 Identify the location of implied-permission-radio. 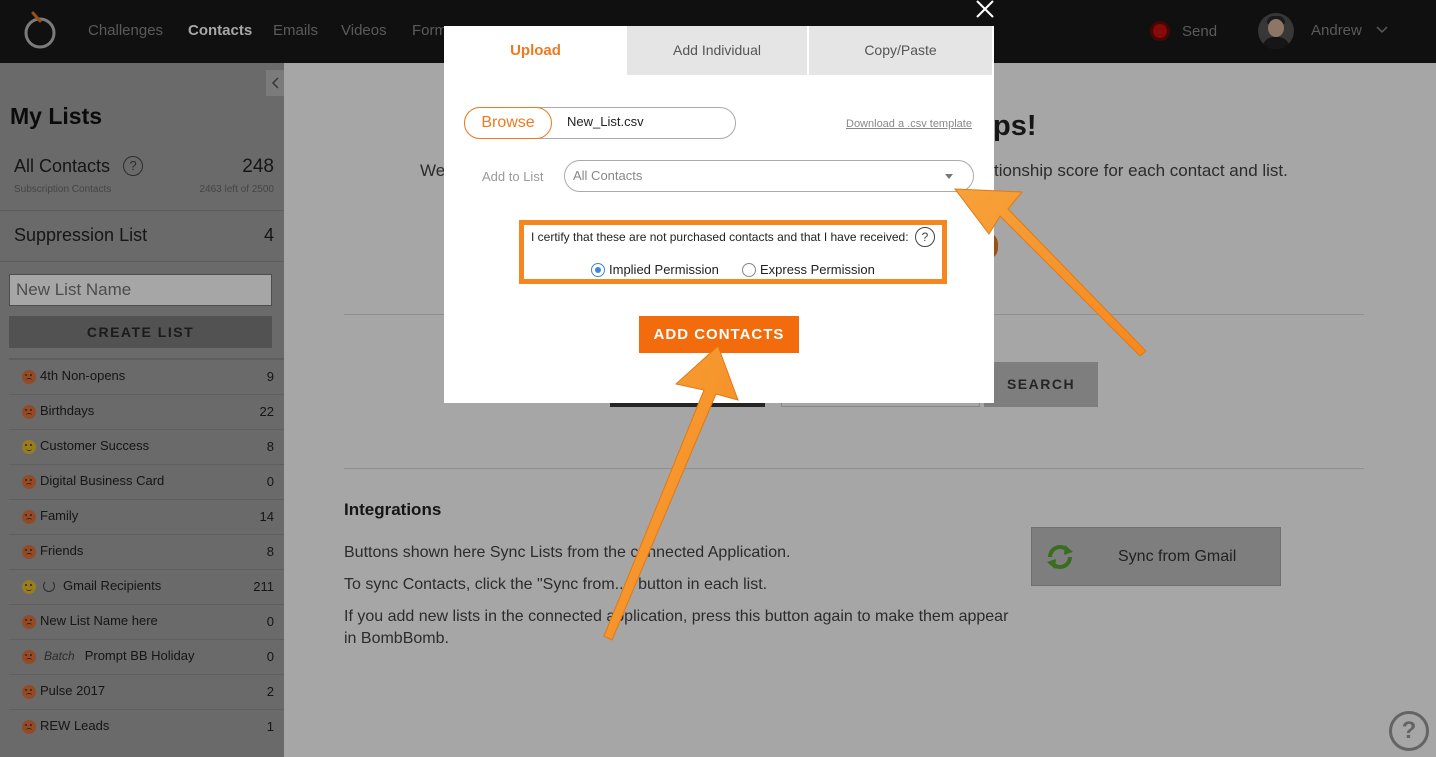
(598, 270).